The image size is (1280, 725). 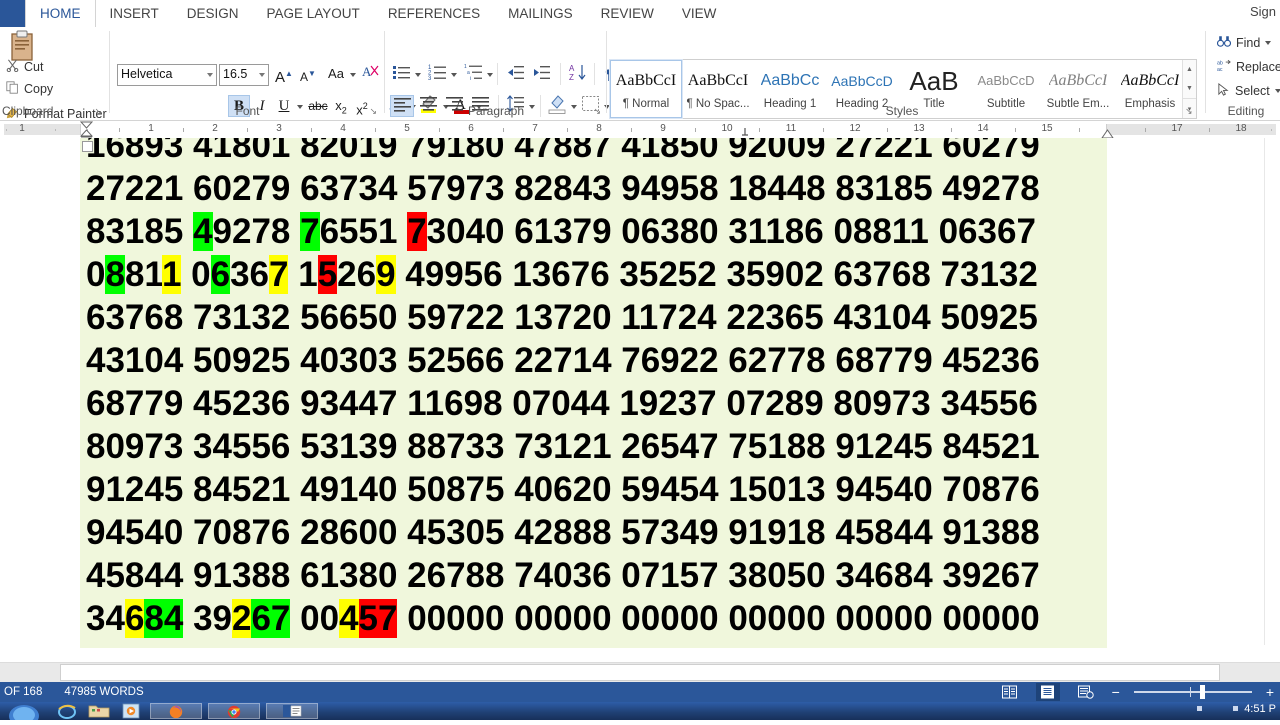 What do you see at coordinates (167, 75) in the screenshot?
I see `font-name-box: Helvetica` at bounding box center [167, 75].